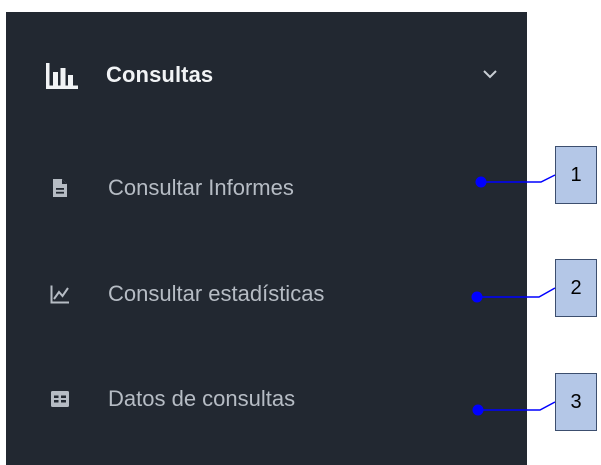  Describe the element at coordinates (60, 399) in the screenshot. I see `table-icon` at that location.